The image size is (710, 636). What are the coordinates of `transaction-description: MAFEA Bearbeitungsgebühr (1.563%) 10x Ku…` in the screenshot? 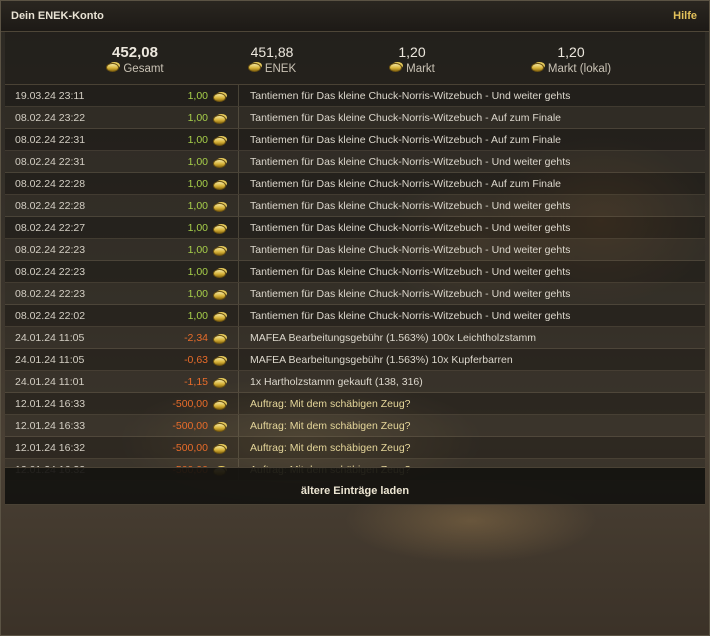 It's located at (381, 360).